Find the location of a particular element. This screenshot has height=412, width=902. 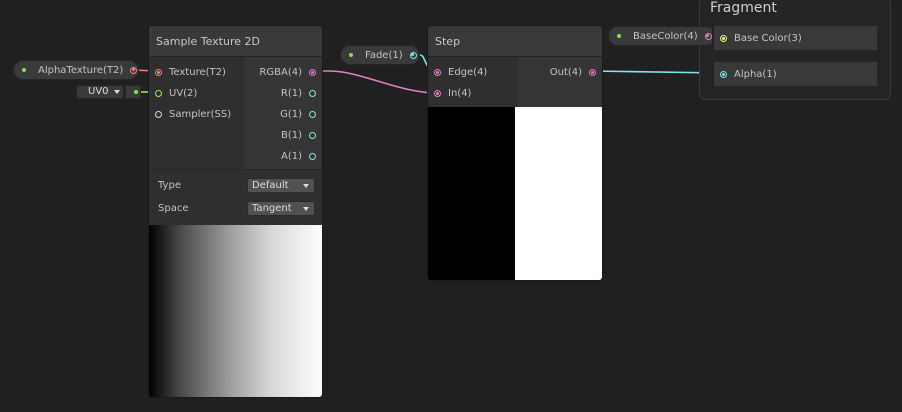

alpha-texture-label: AlphaTexture(T2) is located at coordinates (81, 70).